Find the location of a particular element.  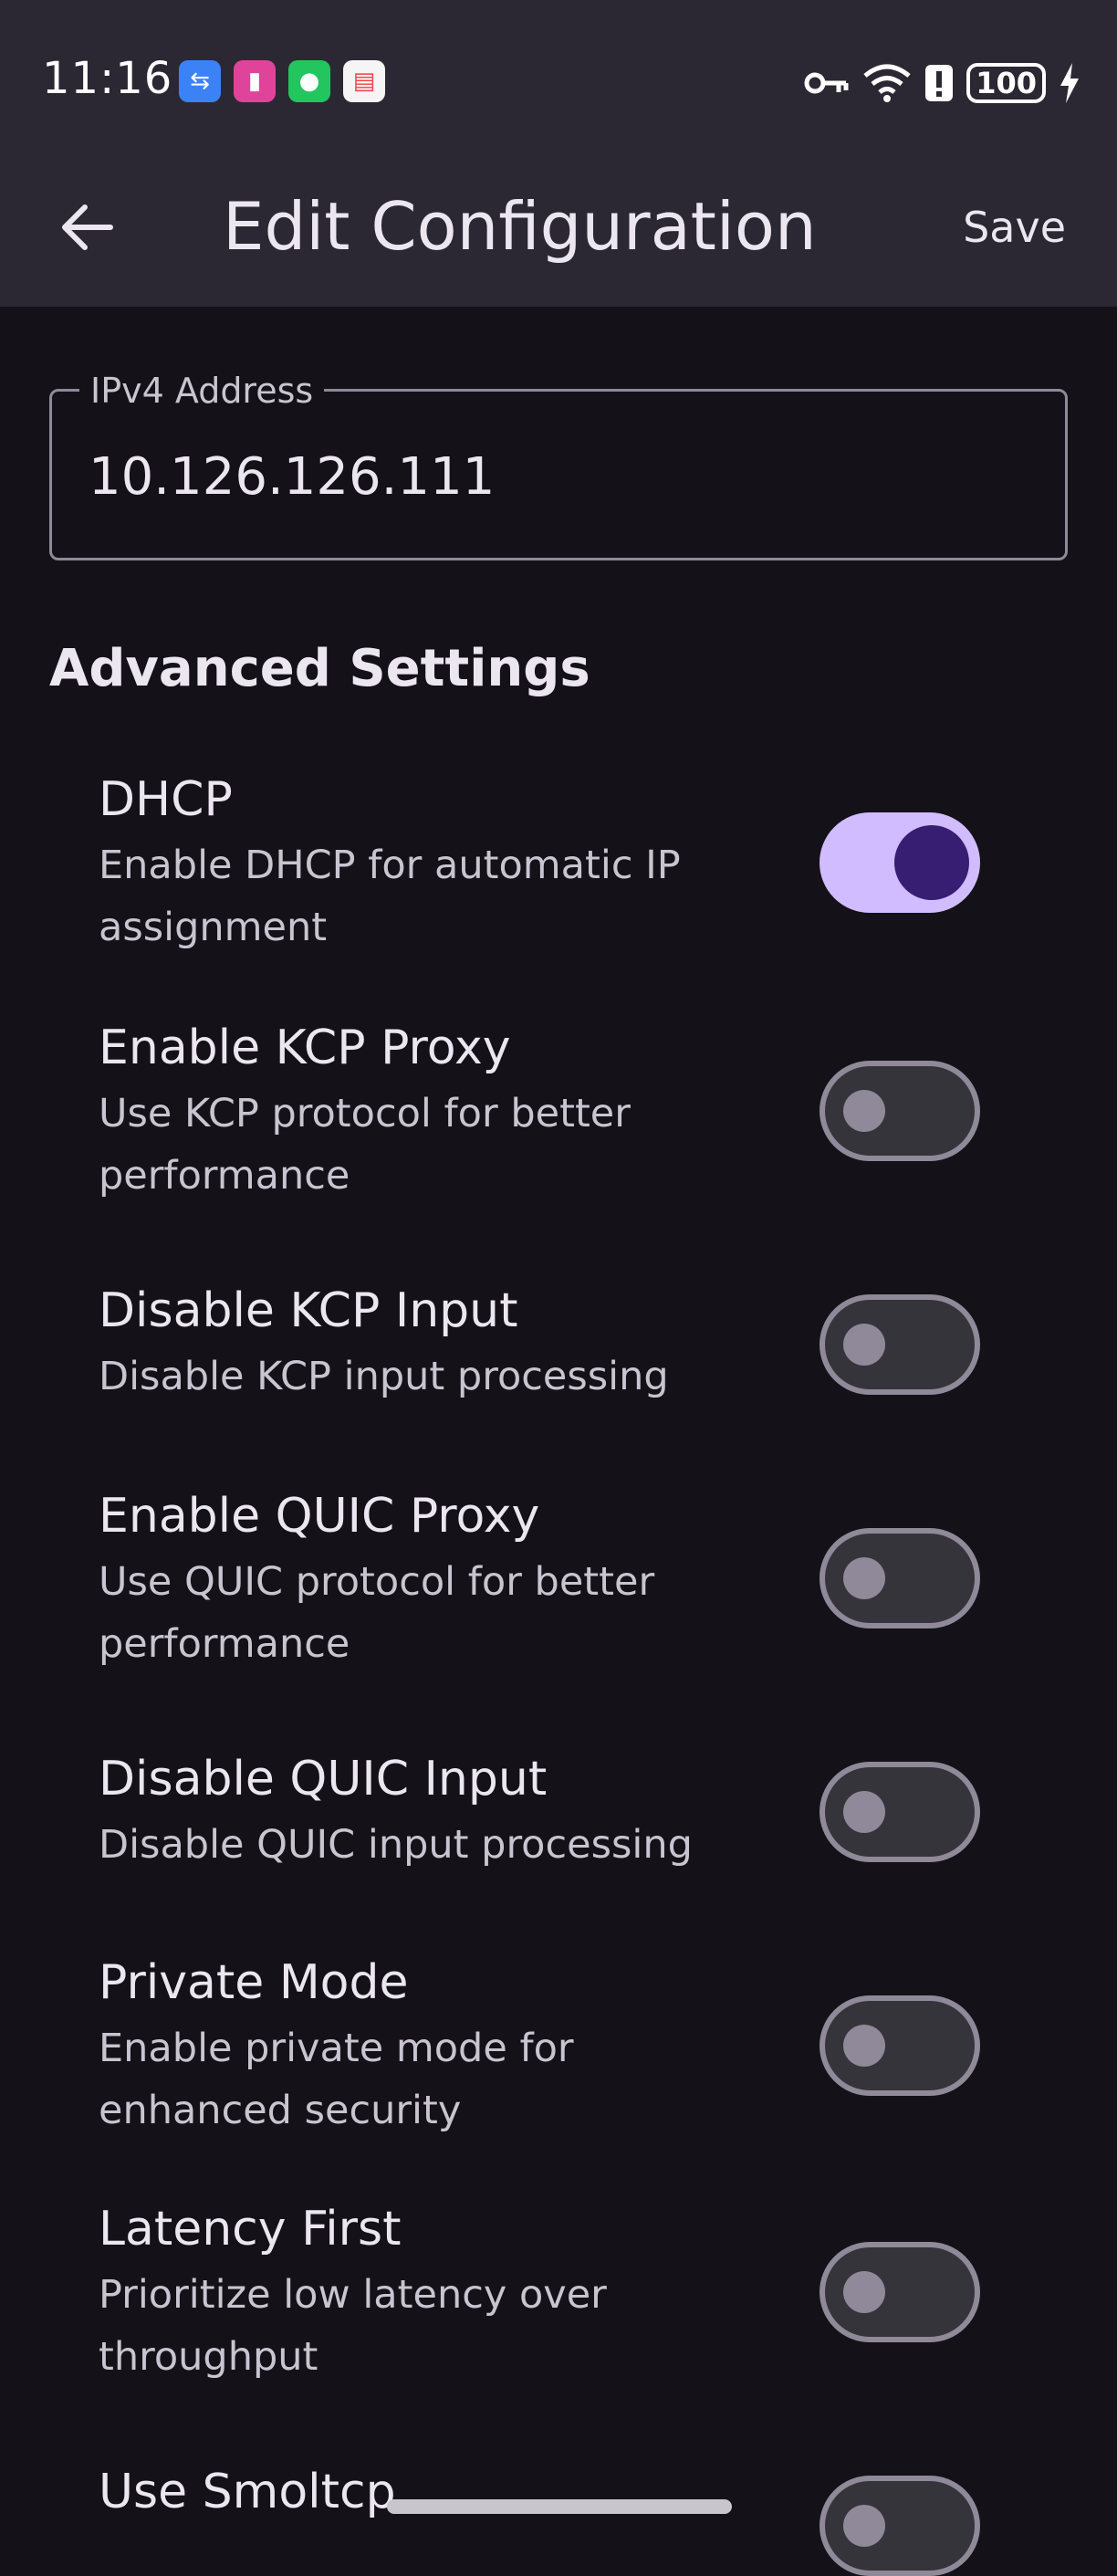

status-indicators: 100 is located at coordinates (942, 83).